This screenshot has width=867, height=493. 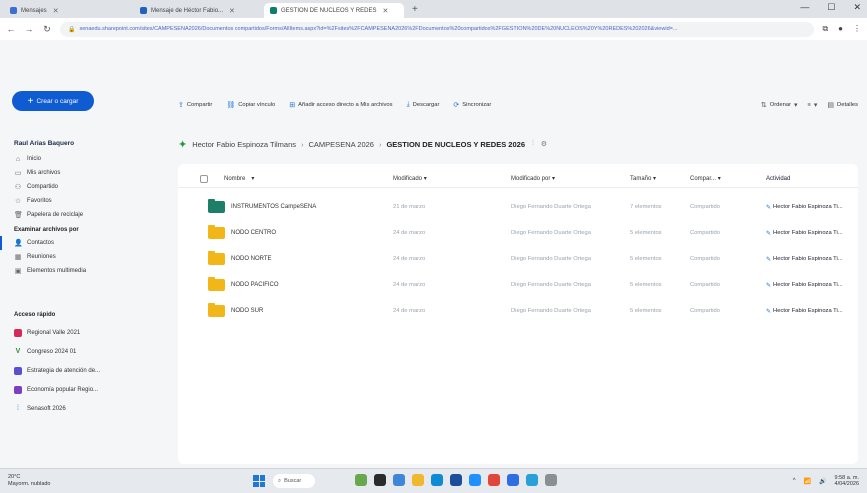 I want to click on tab-favicon-icon, so click(x=143, y=10).